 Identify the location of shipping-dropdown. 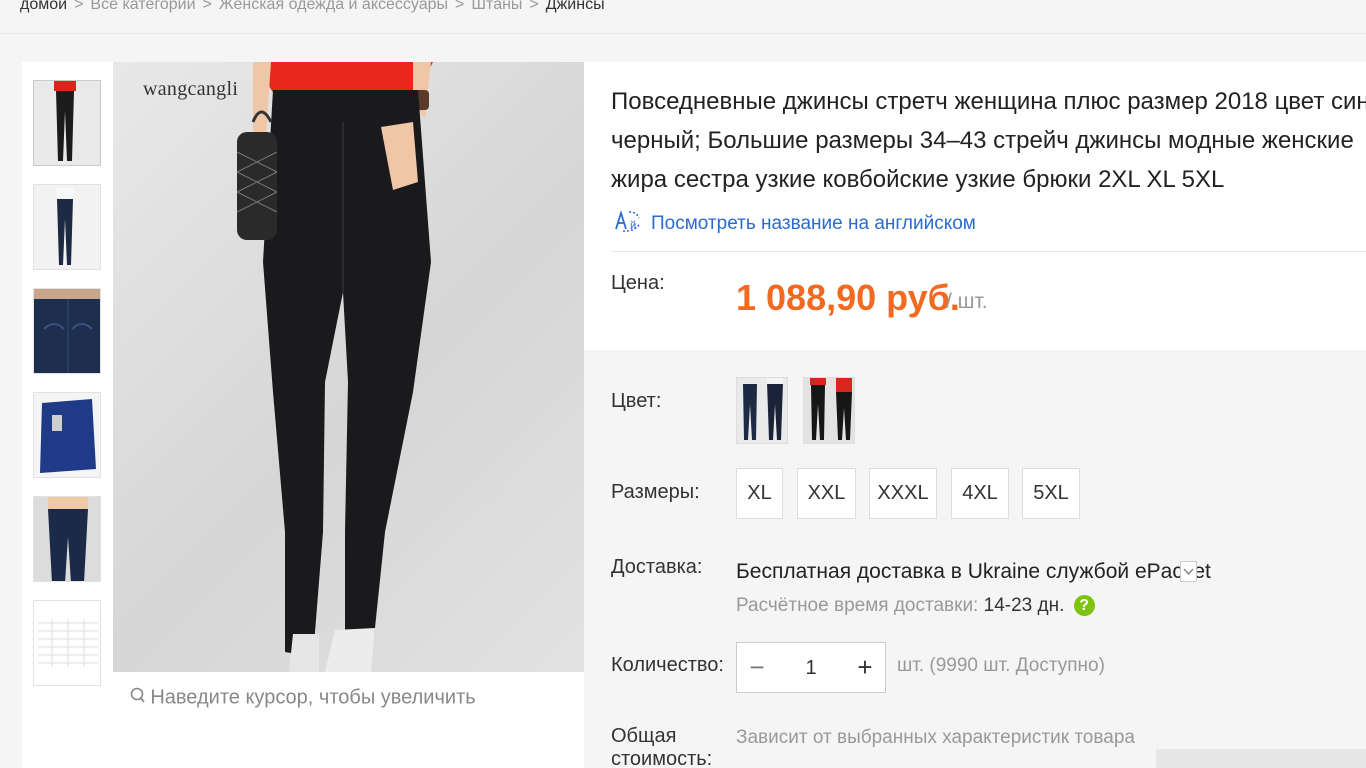
(1188, 571).